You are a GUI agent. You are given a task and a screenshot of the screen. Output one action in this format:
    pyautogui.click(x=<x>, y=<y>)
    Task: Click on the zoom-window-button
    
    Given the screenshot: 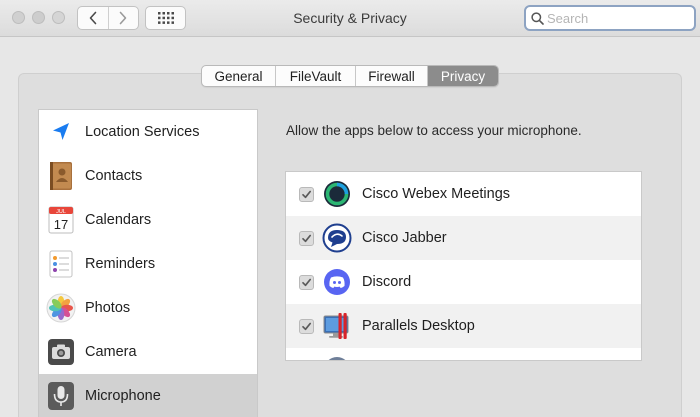 What is the action you would take?
    pyautogui.click(x=58, y=17)
    